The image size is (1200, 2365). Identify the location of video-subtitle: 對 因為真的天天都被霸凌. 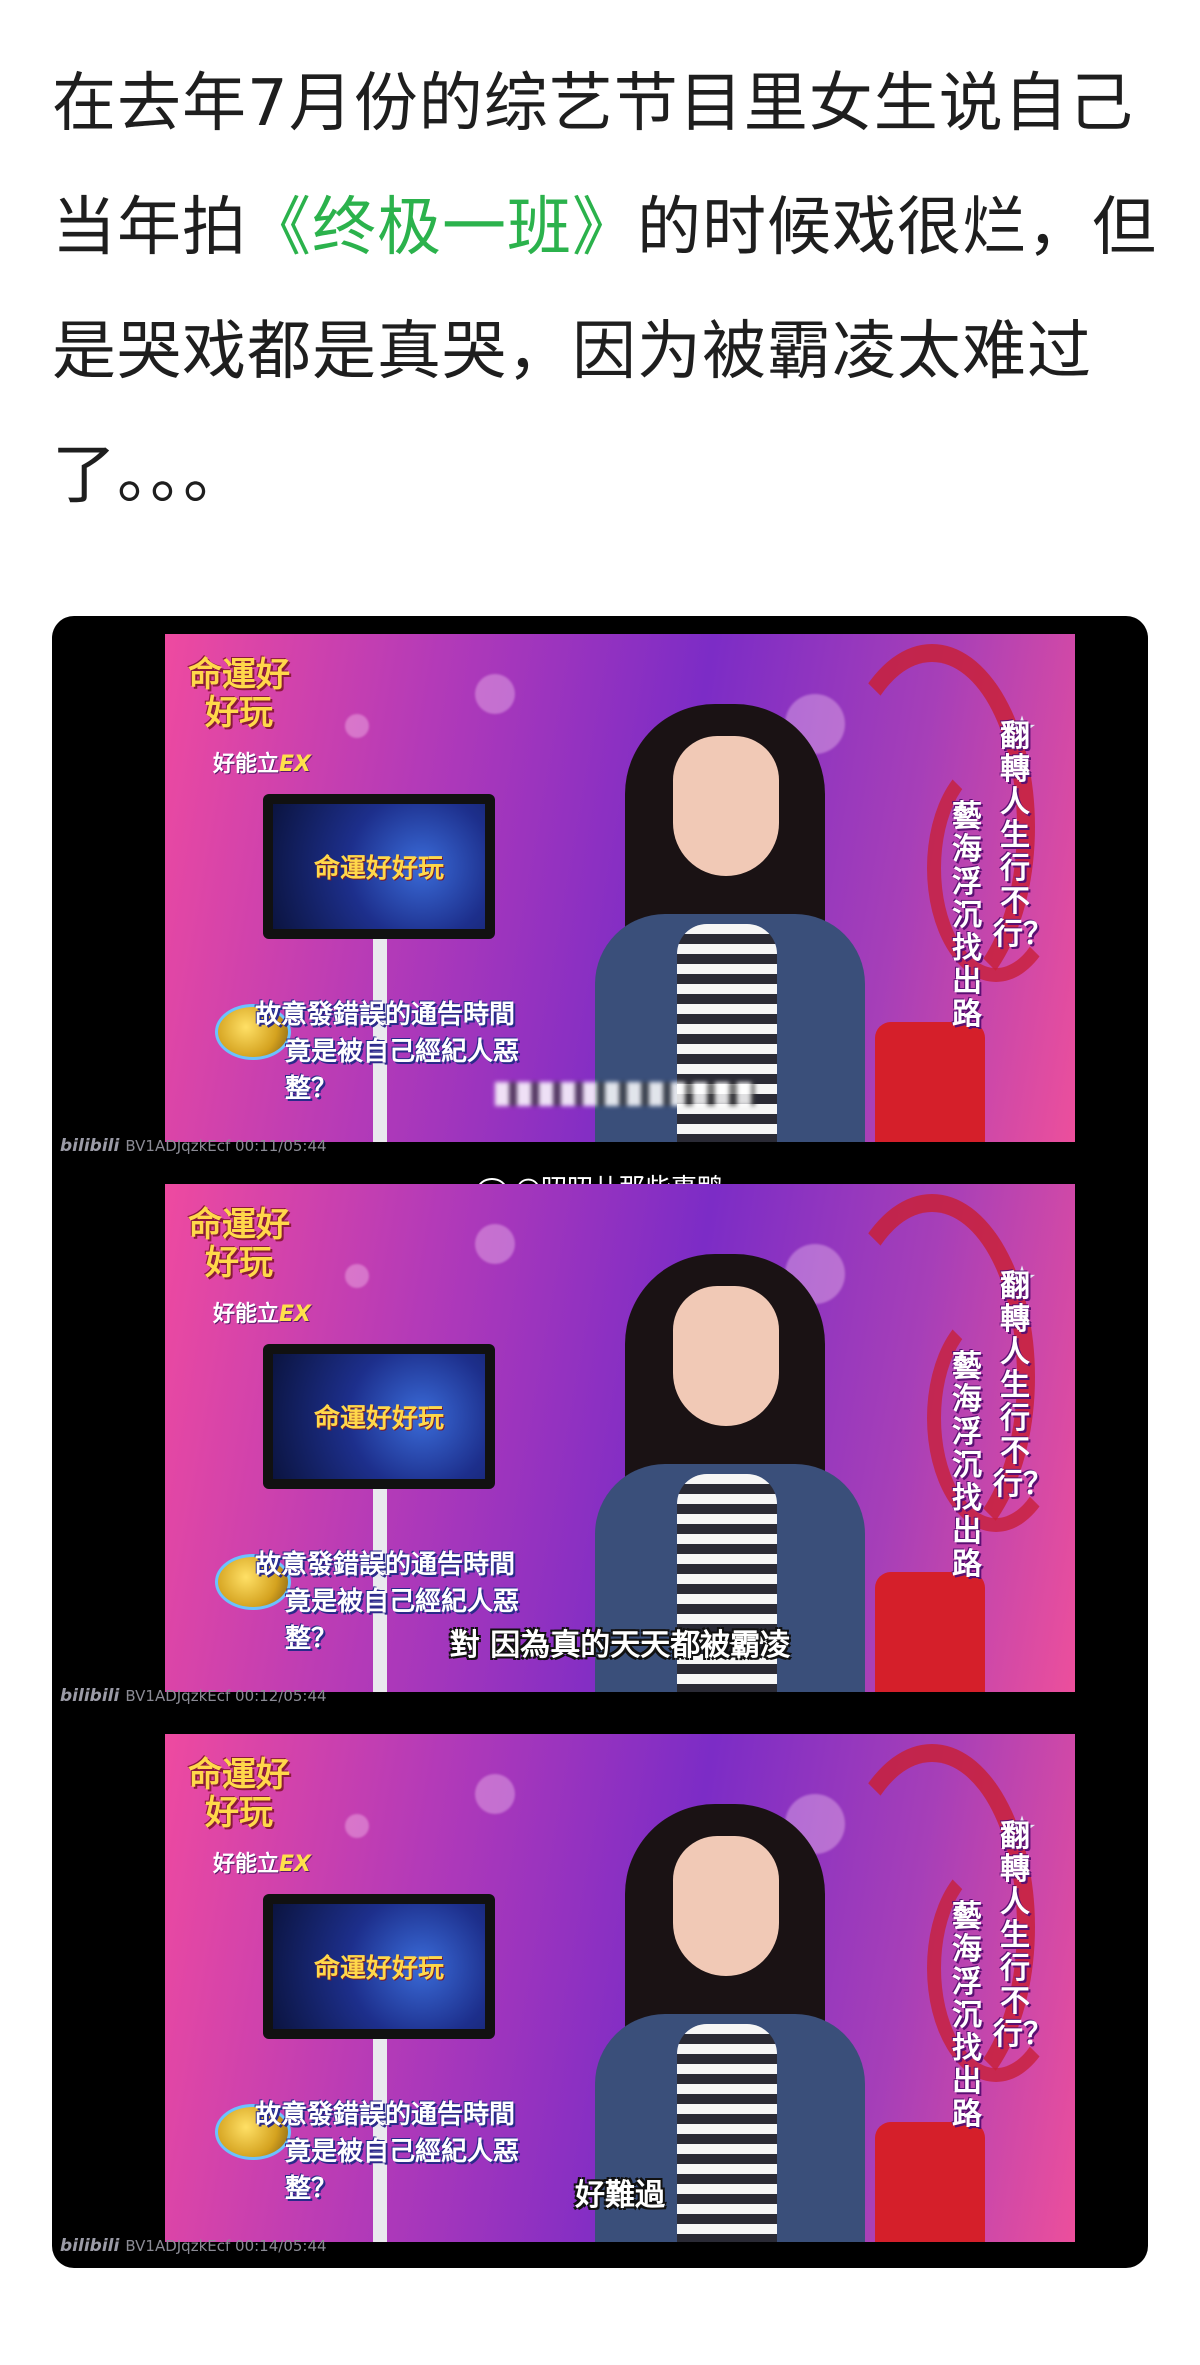
(620, 1645).